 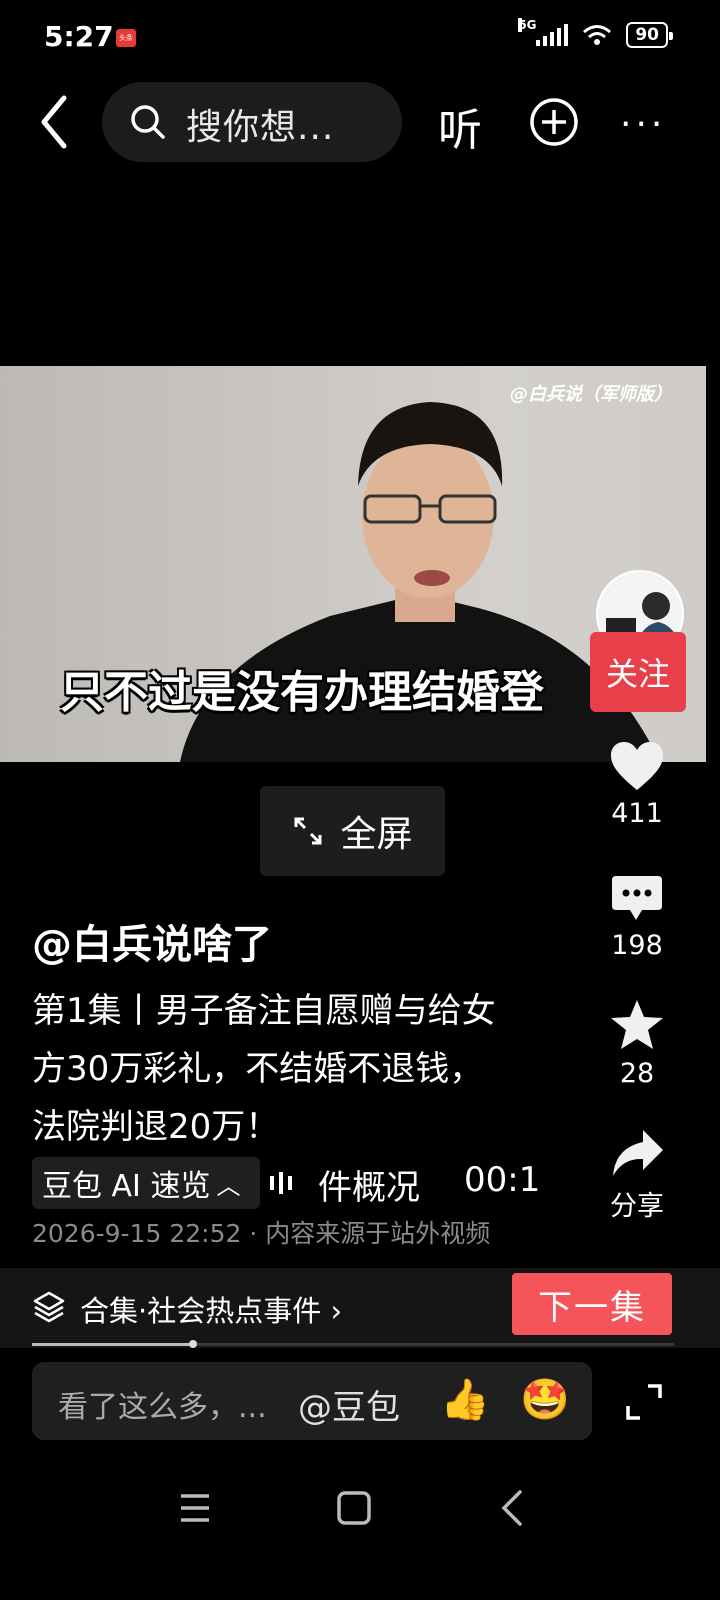 I want to click on mention-doubao-button: @豆包, so click(x=349, y=1404).